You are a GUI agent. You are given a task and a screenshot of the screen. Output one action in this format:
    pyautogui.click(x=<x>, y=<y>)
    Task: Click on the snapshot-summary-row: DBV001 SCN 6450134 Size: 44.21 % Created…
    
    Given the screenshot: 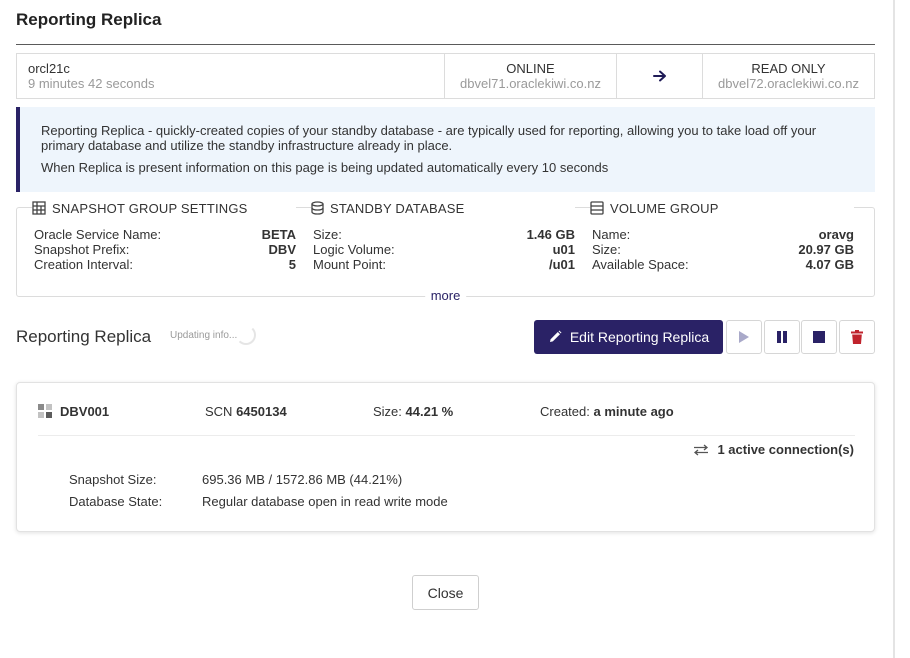 What is the action you would take?
    pyautogui.click(x=445, y=409)
    